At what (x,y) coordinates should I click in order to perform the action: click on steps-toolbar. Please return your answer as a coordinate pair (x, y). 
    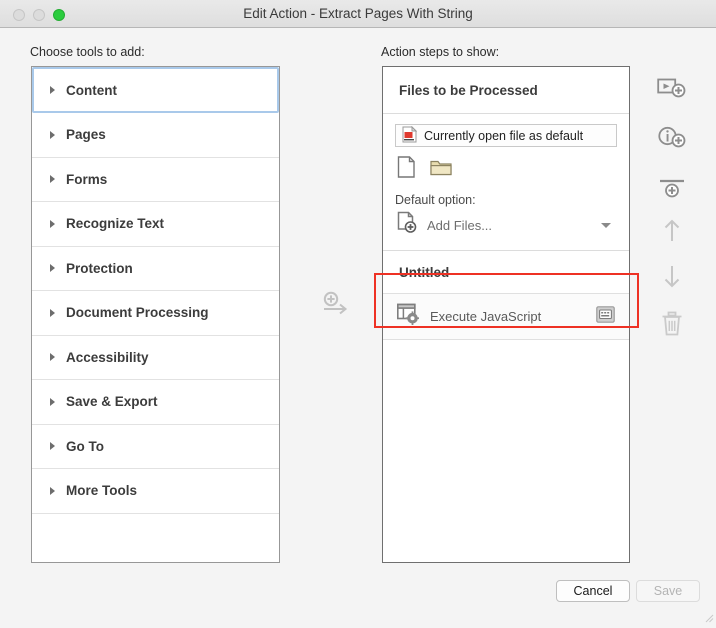
    Looking at the image, I should click on (674, 206).